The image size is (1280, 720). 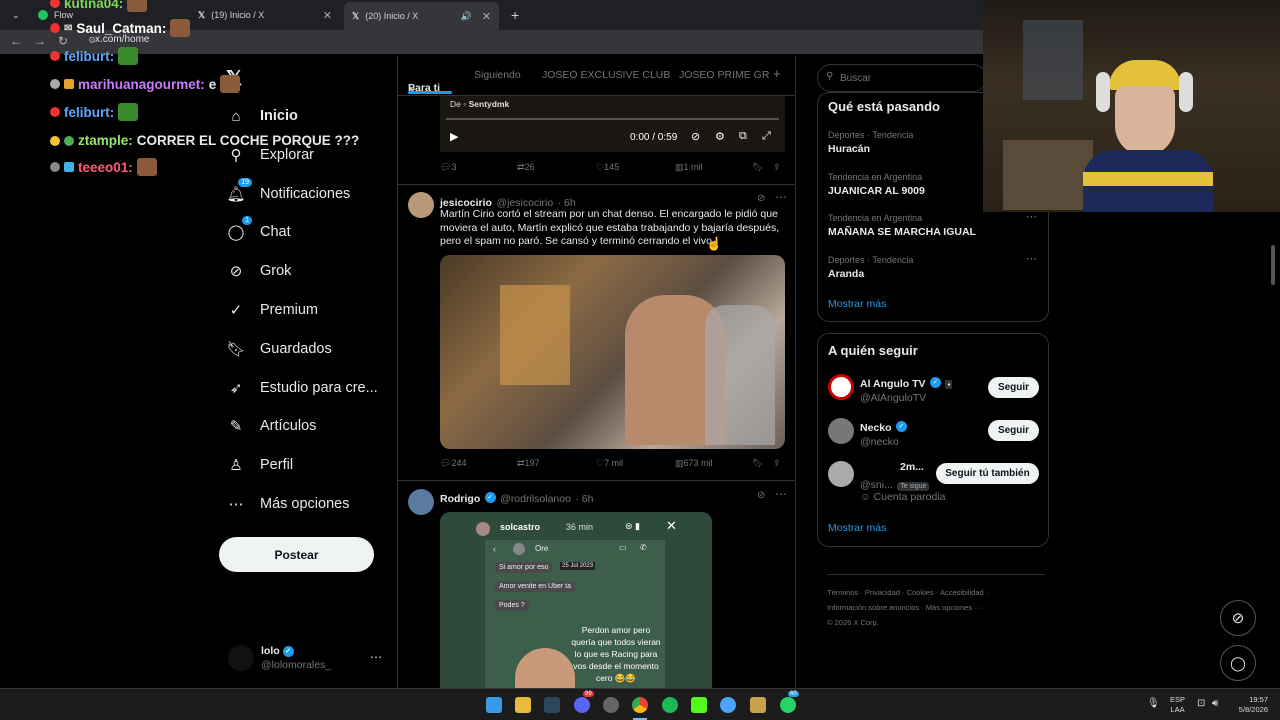 What do you see at coordinates (906, 389) in the screenshot?
I see `follow-suggestion: Al Angulo TV ✓ ▪ @AlAnguloTV` at bounding box center [906, 389].